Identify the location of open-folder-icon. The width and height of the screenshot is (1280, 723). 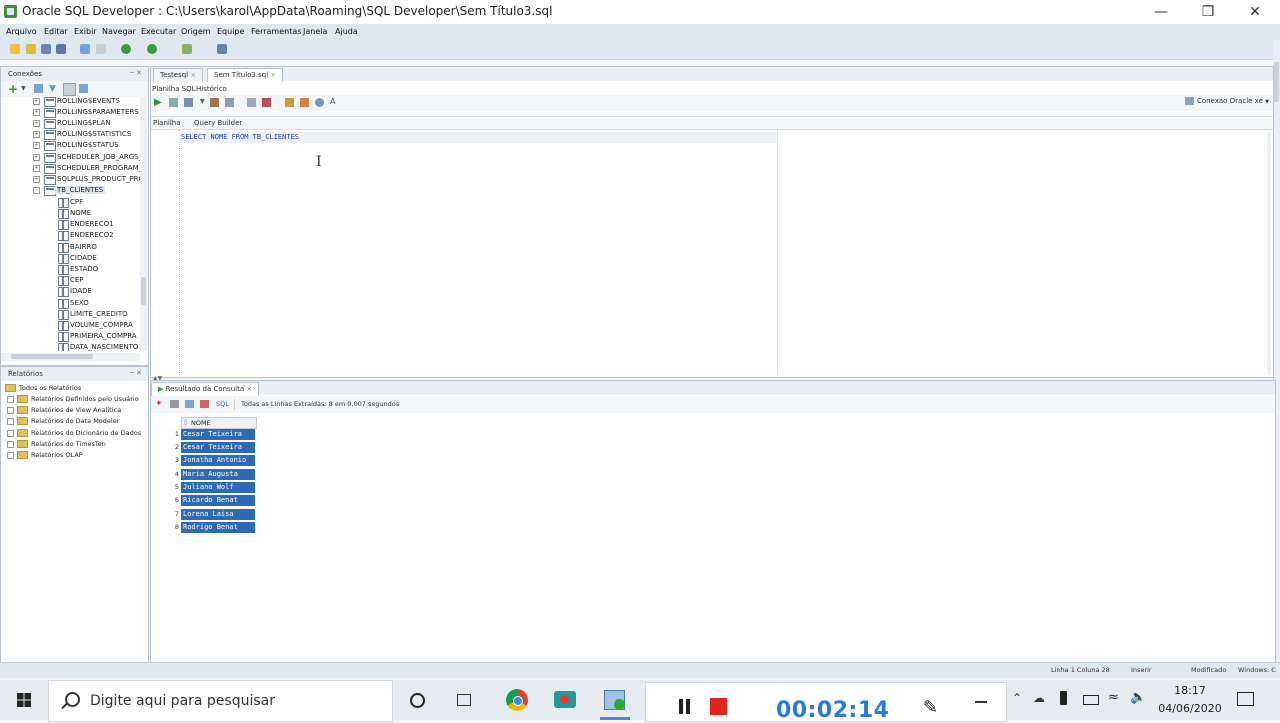
(31, 49).